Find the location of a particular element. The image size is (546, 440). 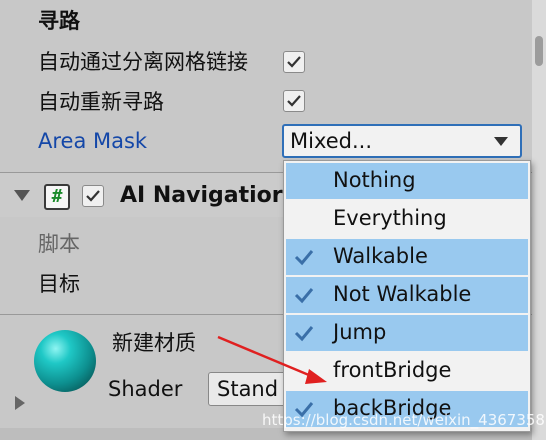

watermark: https://blog.csdn.net/weixin_43673589 is located at coordinates (404, 420).